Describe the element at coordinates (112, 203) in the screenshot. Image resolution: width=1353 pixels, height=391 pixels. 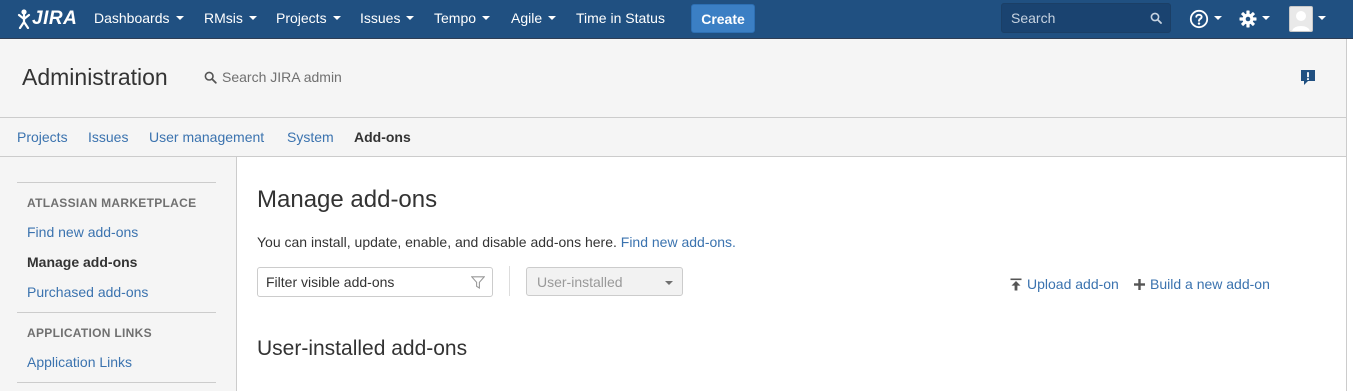
I see `sidebar-heading-marketplace: ATLASSIAN MARKETPLACE` at that location.